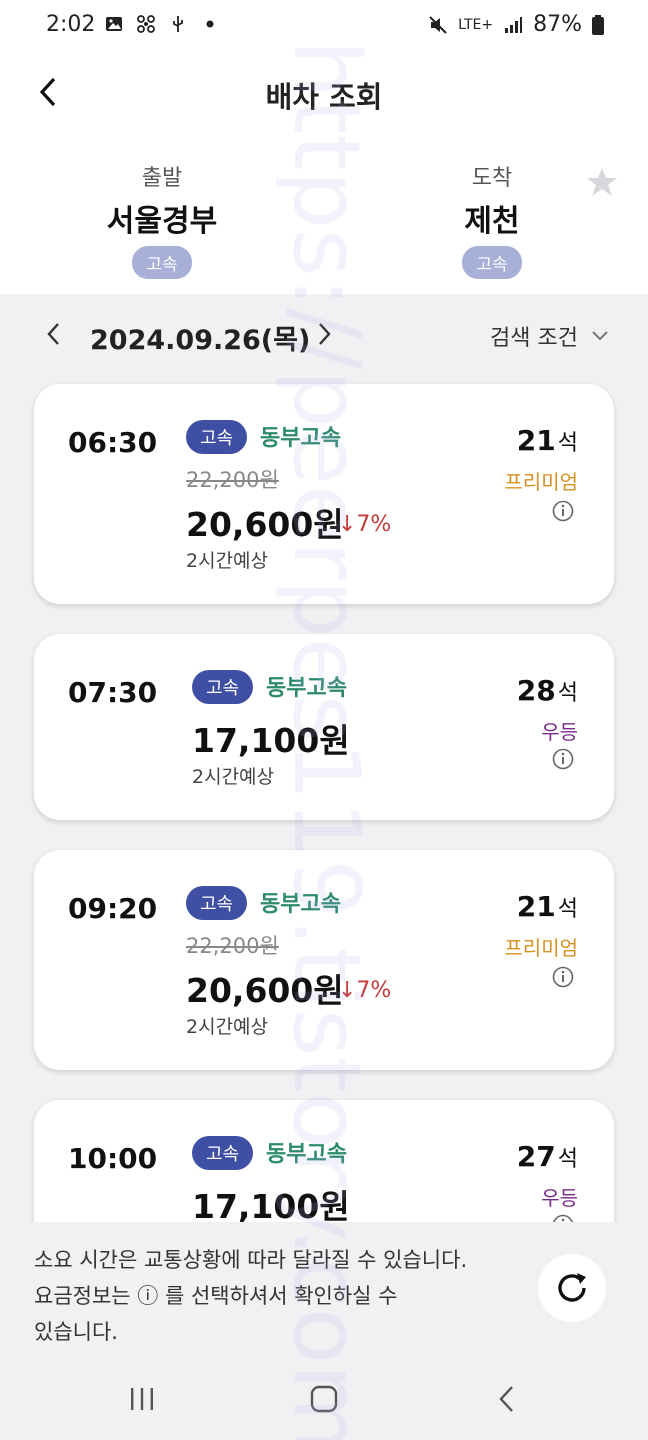 The width and height of the screenshot is (648, 1440). I want to click on notice-line: 요금정보는 ⓘ 를 선택하셔서 확인하실 수, so click(216, 1296).